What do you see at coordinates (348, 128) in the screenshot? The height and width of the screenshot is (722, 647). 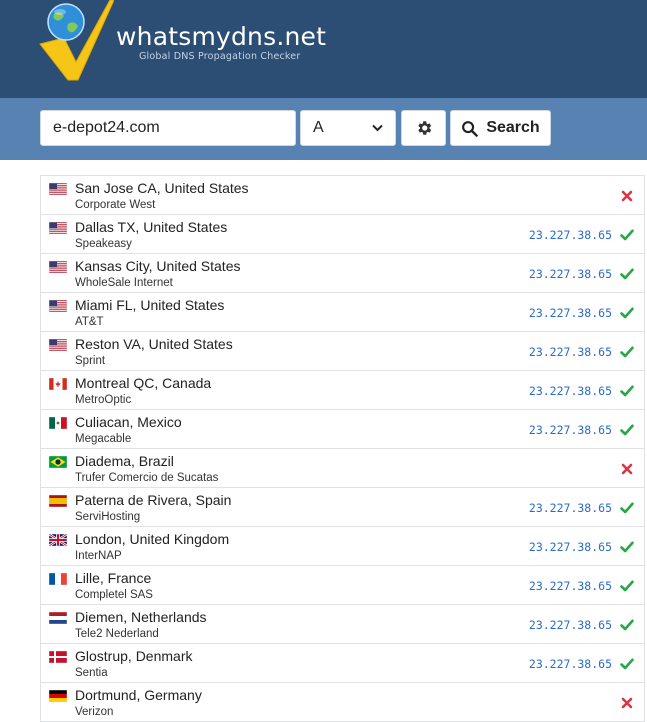 I see `record-type-select: A` at bounding box center [348, 128].